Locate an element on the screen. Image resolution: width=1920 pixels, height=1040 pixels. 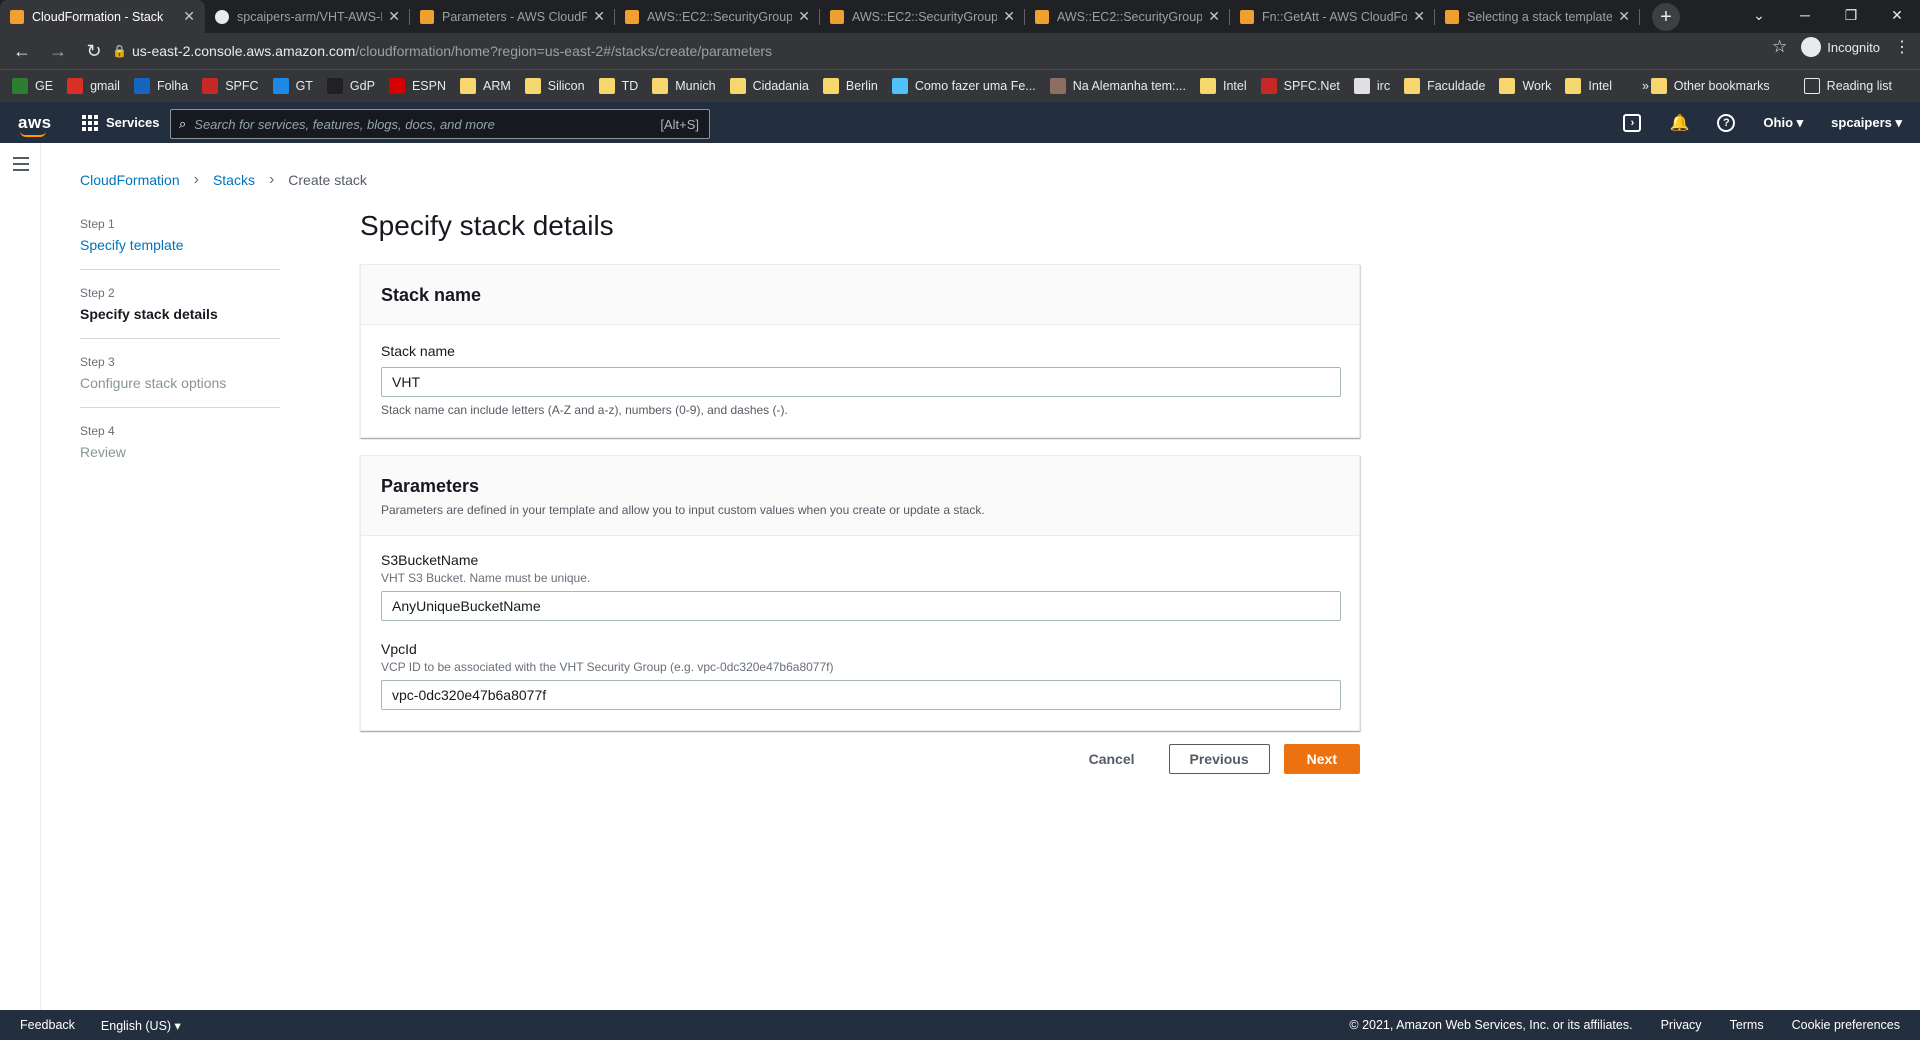
next-button: Next is located at coordinates (1321, 759).